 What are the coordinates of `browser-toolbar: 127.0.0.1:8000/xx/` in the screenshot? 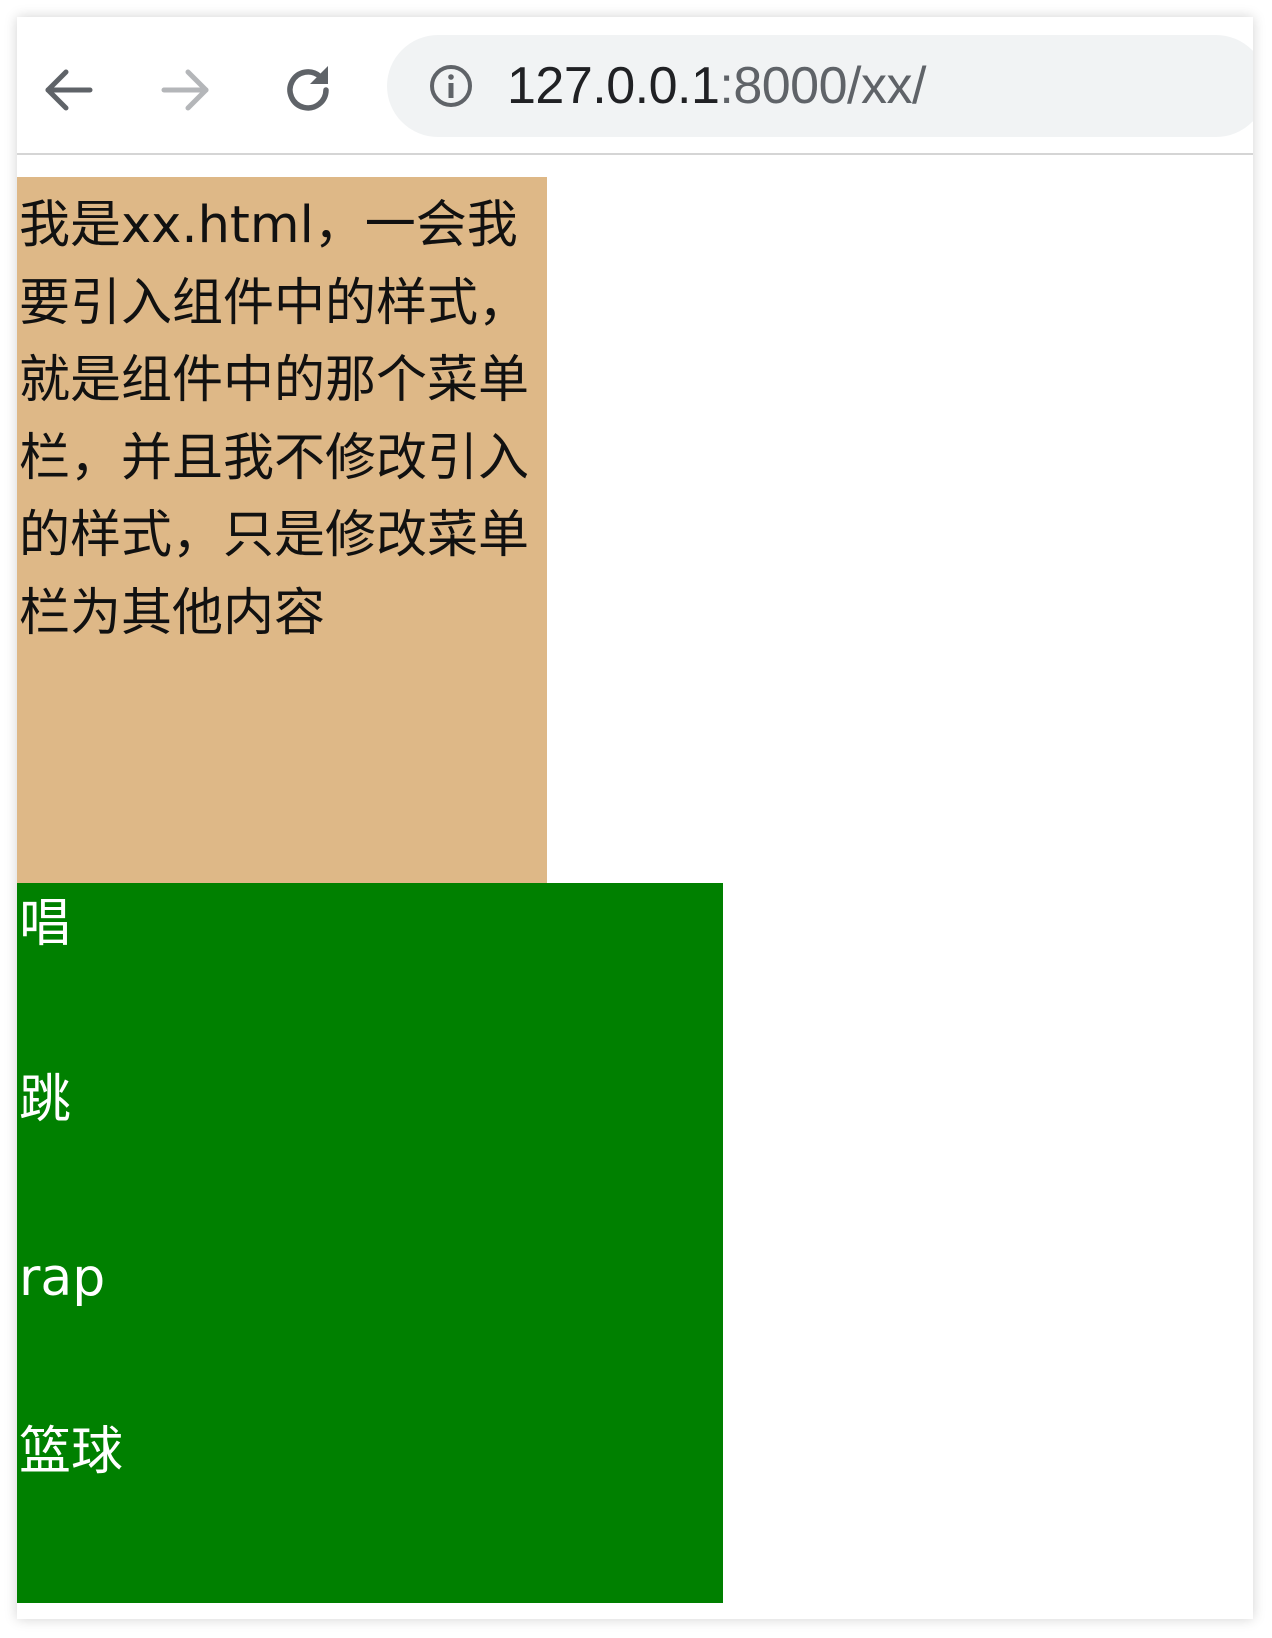 It's located at (635, 86).